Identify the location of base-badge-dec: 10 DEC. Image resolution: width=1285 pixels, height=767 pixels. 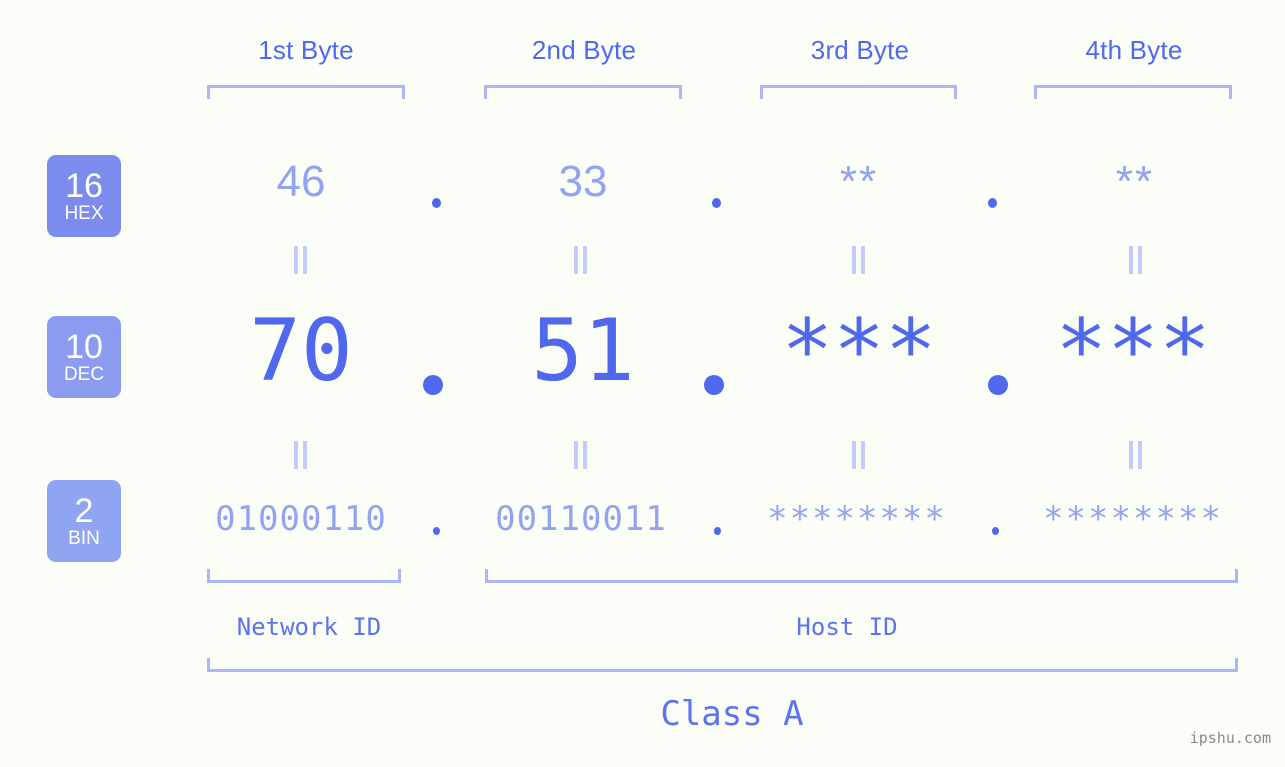
(84, 357).